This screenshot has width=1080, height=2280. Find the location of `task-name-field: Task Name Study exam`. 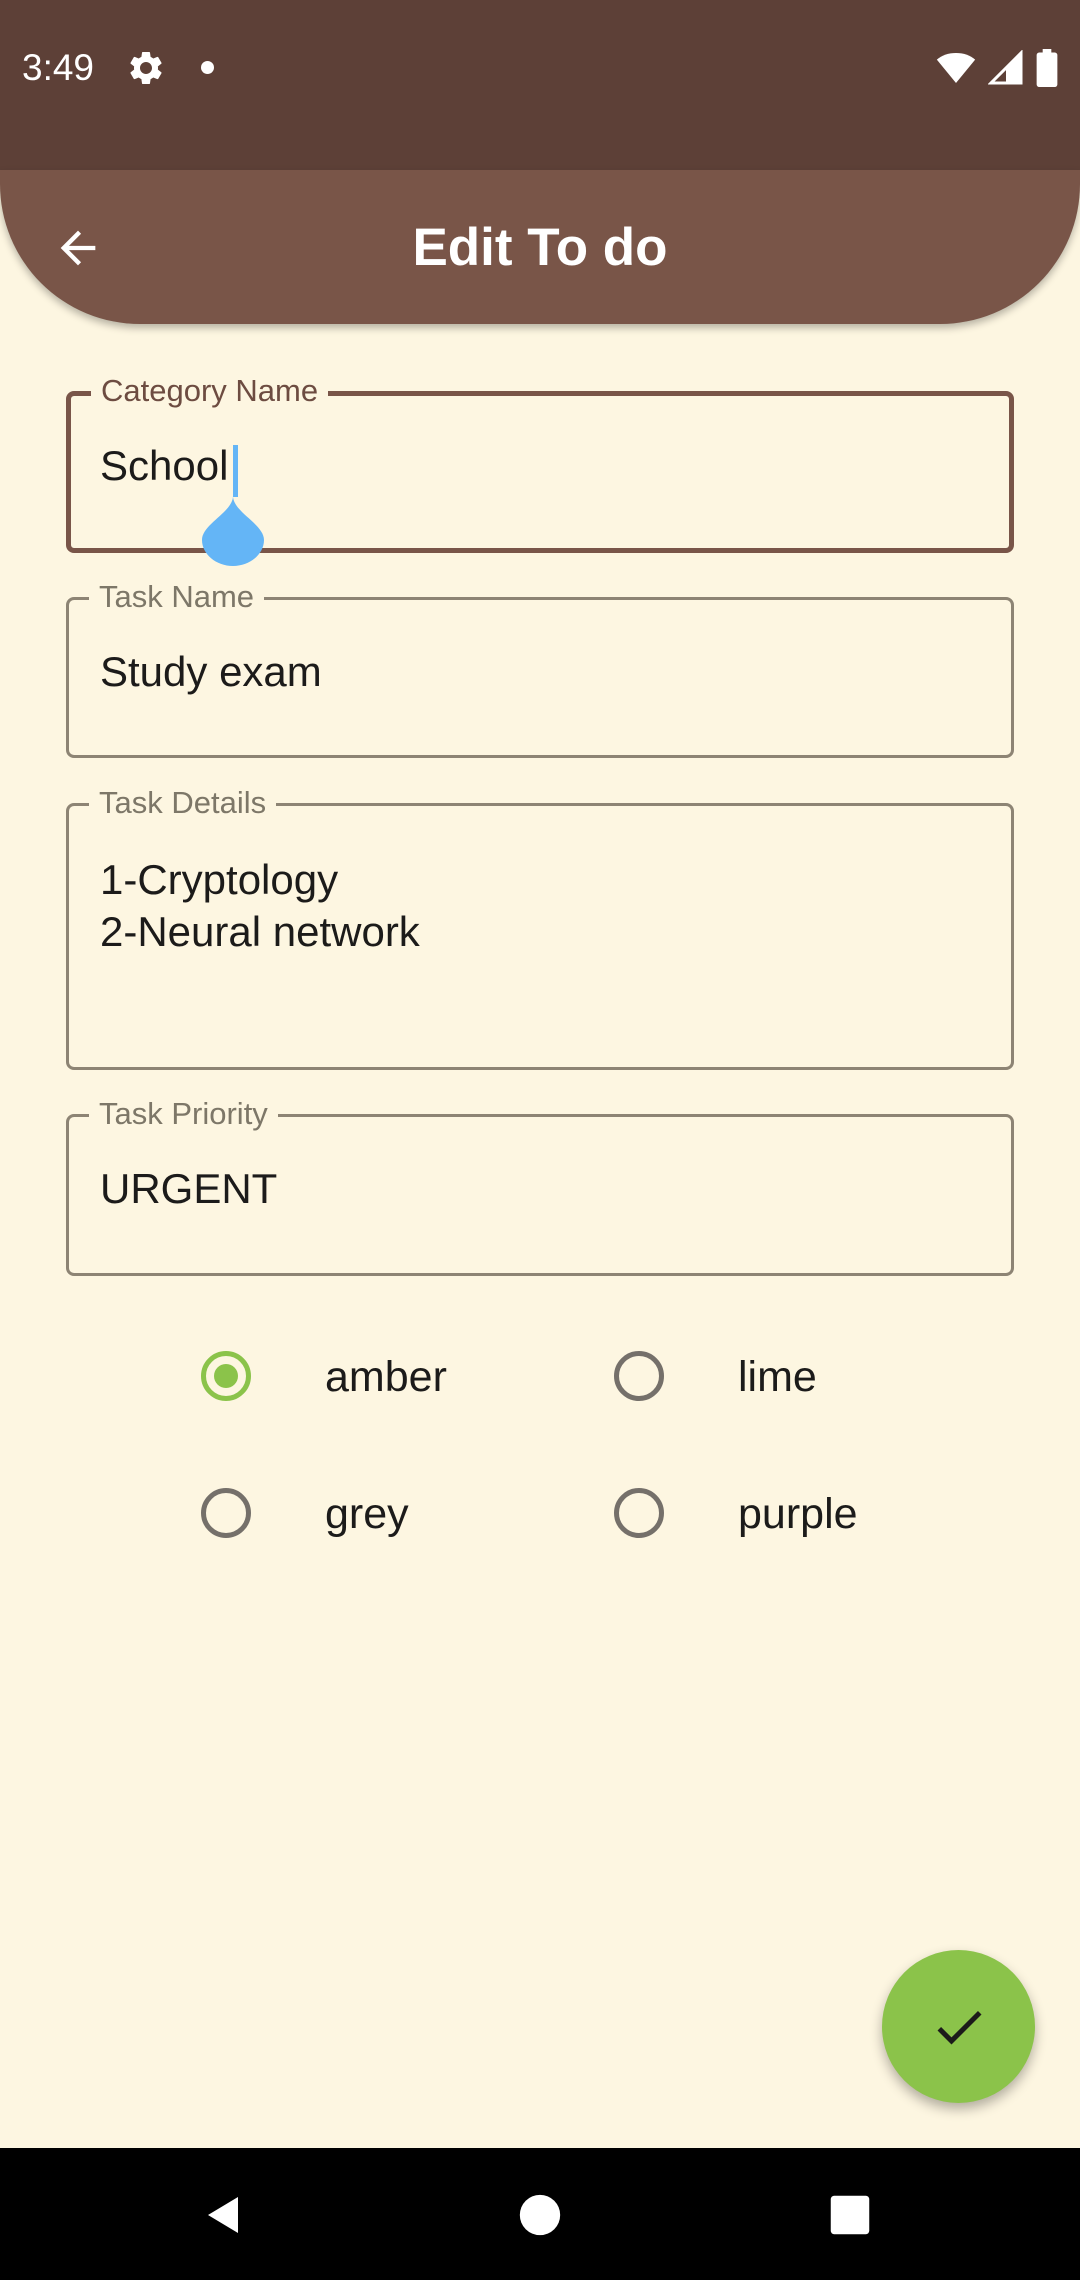

task-name-field: Task Name Study exam is located at coordinates (540, 668).